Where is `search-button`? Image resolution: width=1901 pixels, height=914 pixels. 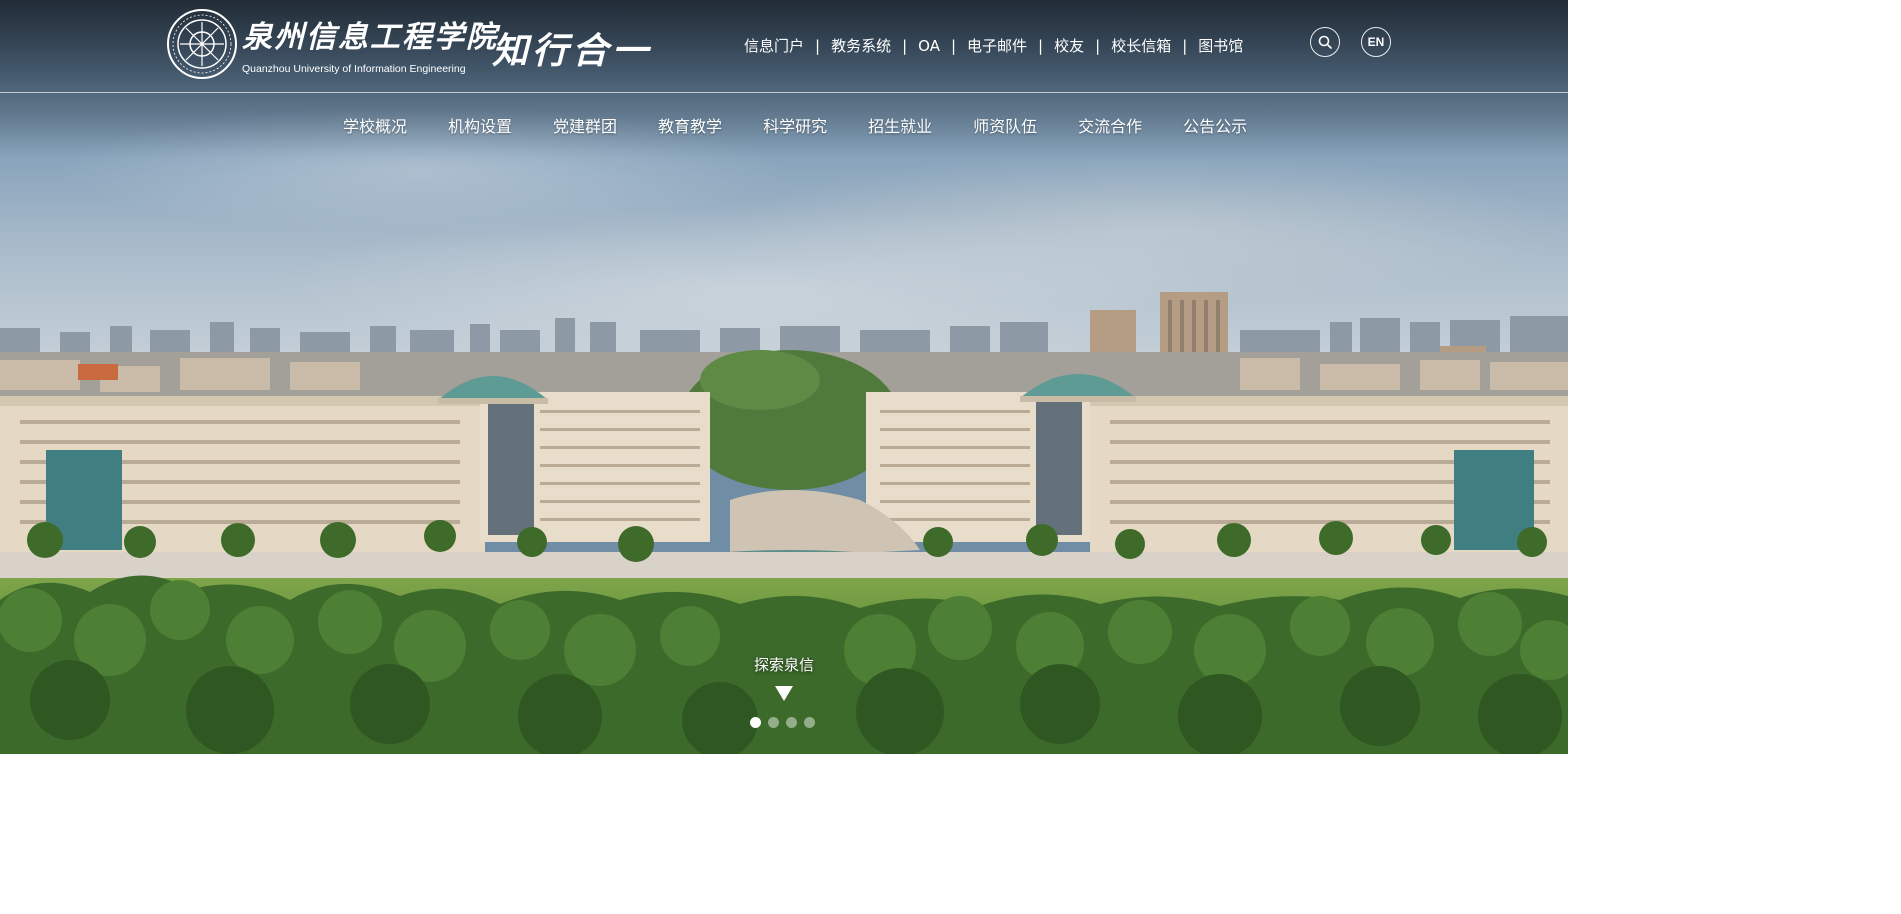 search-button is located at coordinates (1325, 42).